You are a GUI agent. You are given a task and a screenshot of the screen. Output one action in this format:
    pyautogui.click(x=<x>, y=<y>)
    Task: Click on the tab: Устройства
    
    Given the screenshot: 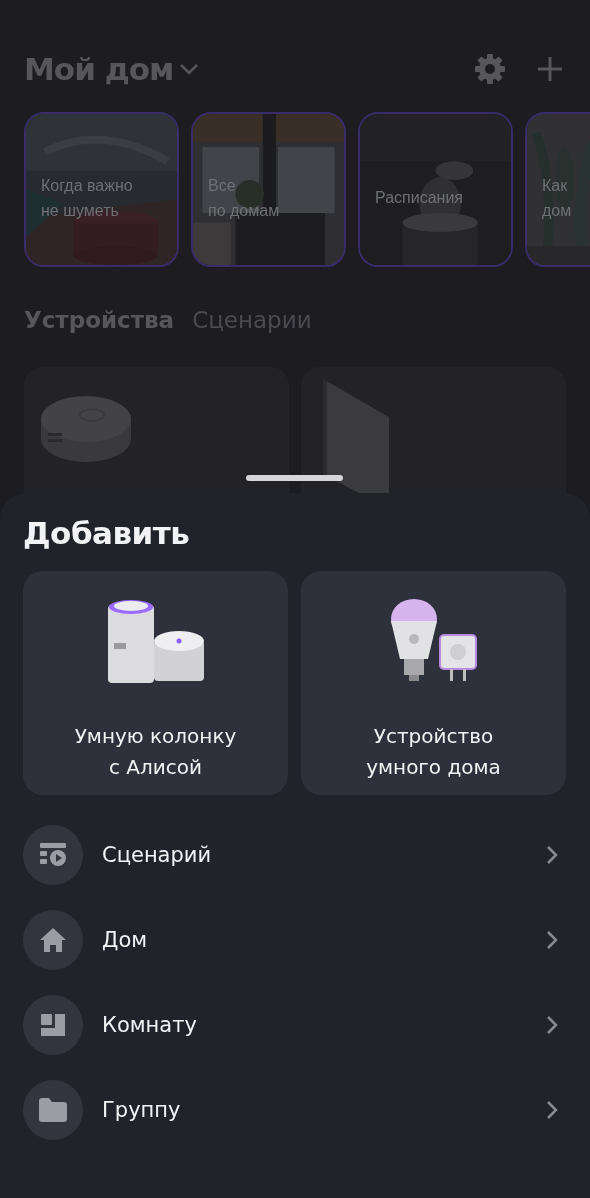 What is the action you would take?
    pyautogui.click(x=99, y=320)
    